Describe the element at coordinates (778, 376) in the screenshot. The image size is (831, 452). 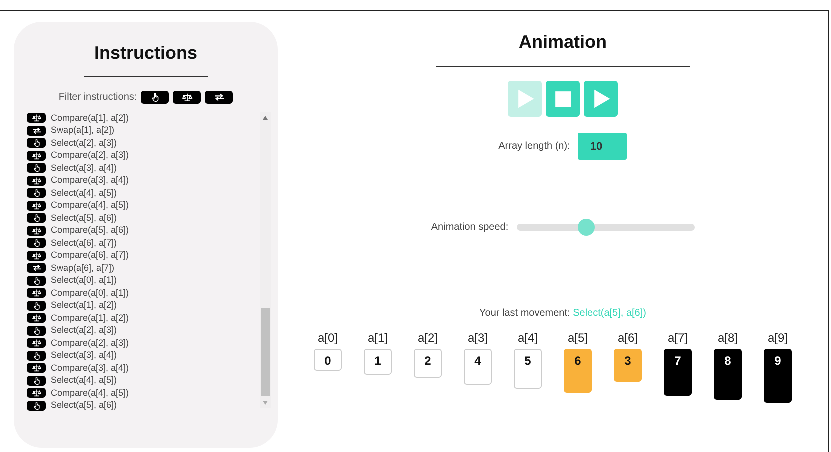
I see `array-element: 9` at that location.